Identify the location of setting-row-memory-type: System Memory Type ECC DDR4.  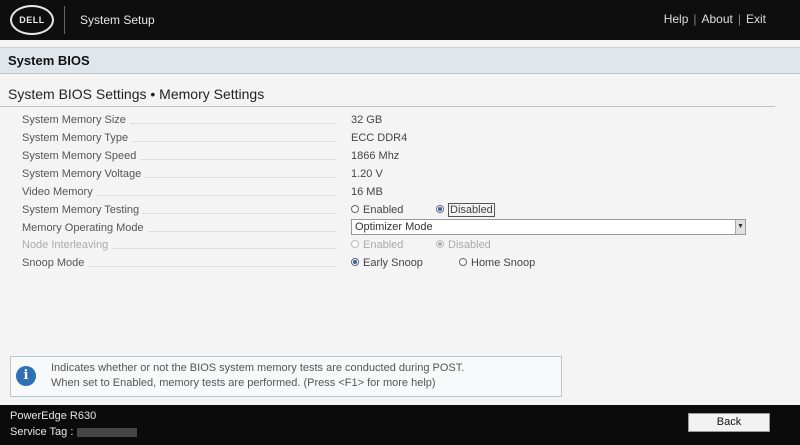
(387, 139).